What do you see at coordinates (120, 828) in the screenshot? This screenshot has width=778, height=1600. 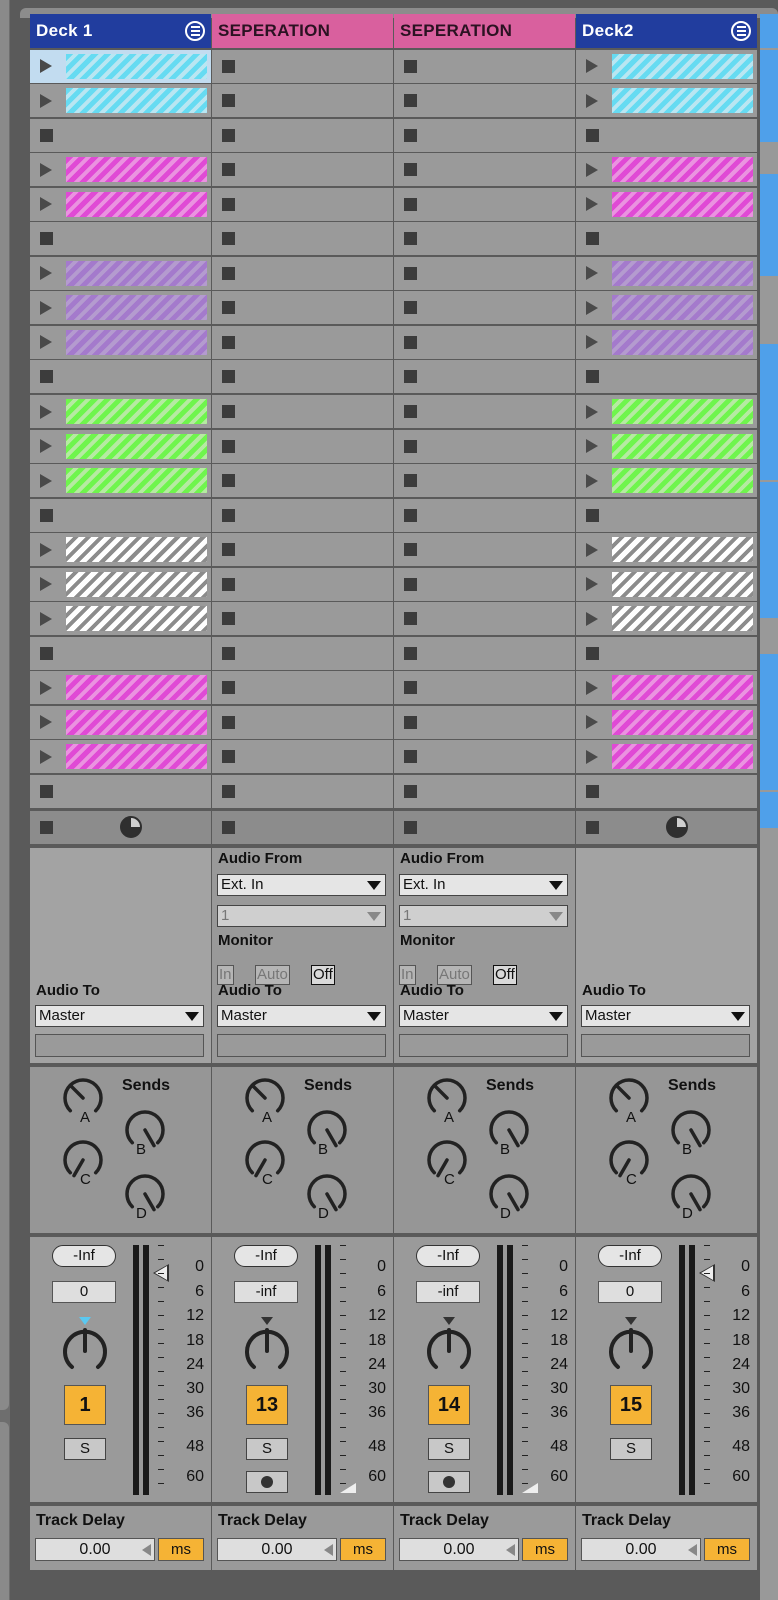 I see `stop-all-row` at bounding box center [120, 828].